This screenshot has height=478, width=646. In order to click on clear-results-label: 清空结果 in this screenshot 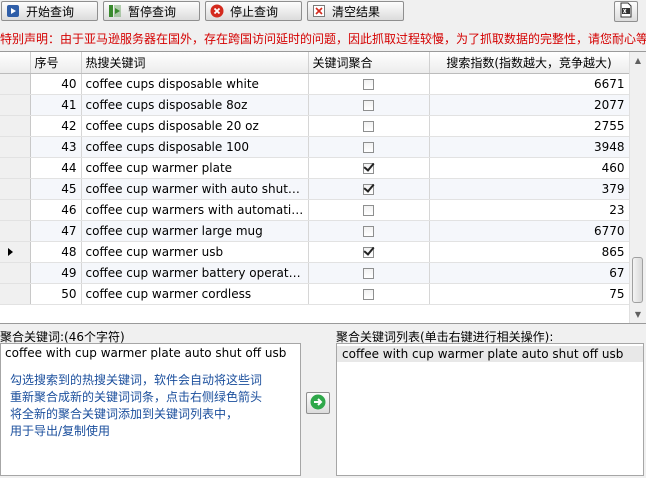, I will do `click(356, 11)`.